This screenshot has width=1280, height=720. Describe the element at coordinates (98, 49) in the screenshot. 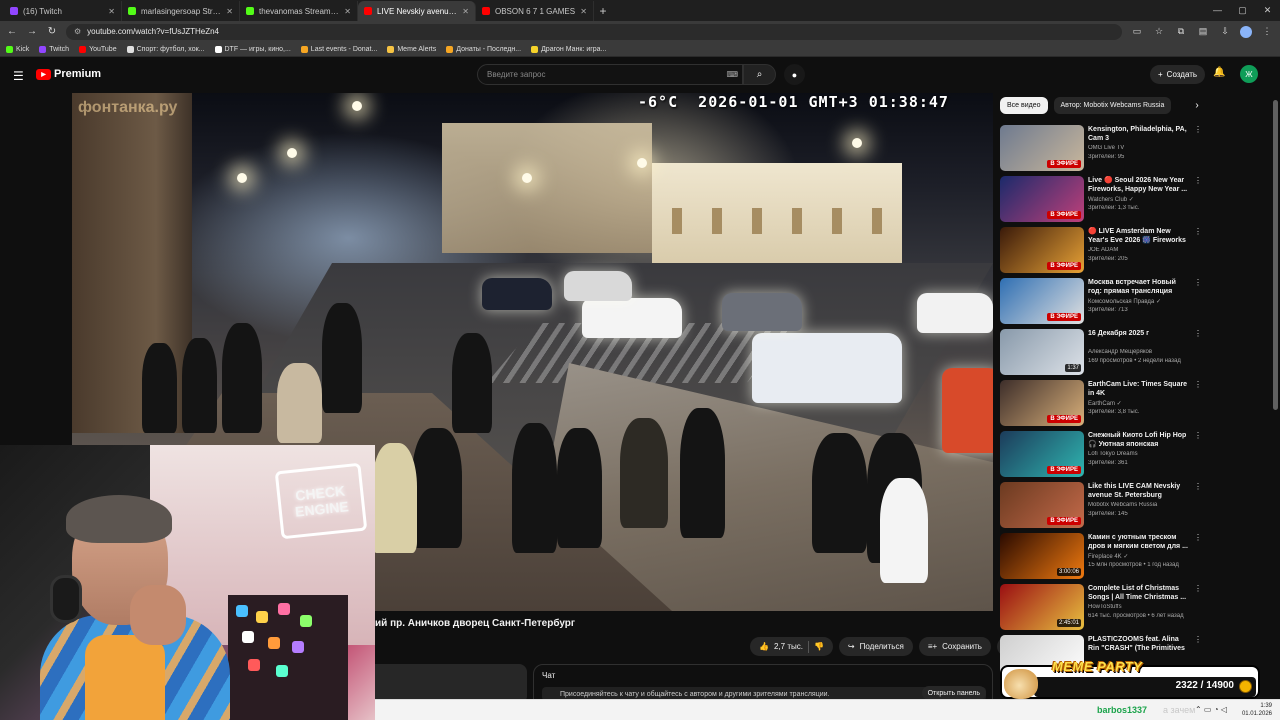

I see `bookmark-item: YouTube` at that location.